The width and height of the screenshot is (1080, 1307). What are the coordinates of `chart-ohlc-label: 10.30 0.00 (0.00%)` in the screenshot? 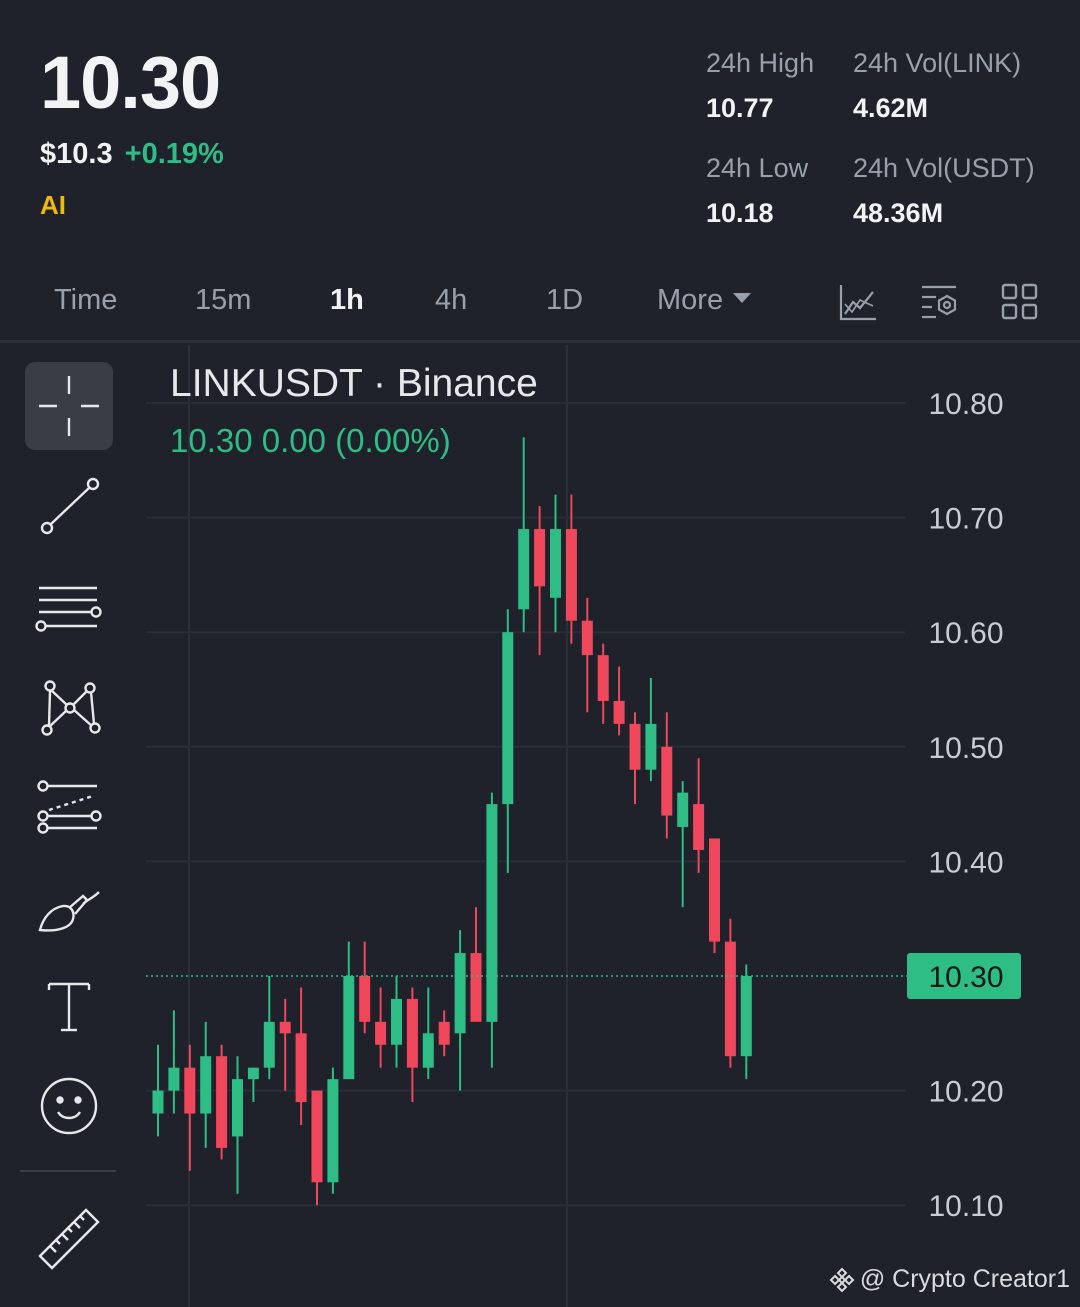 It's located at (310, 440).